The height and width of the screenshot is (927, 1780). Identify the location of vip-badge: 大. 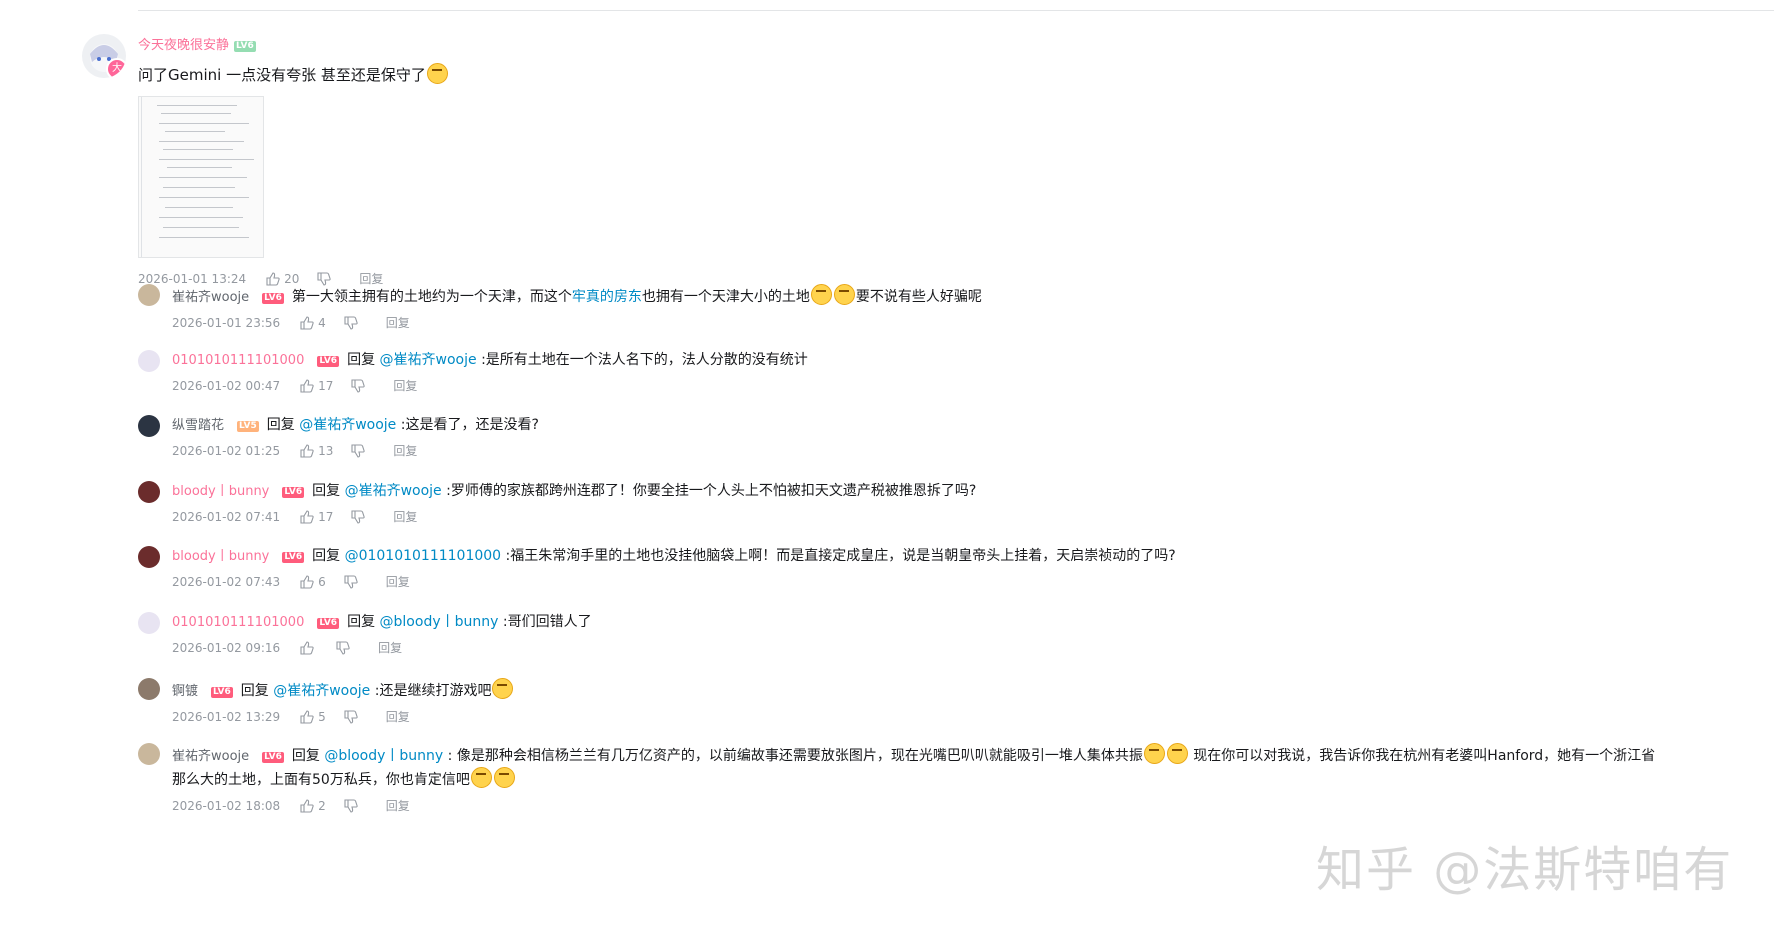
(116, 68).